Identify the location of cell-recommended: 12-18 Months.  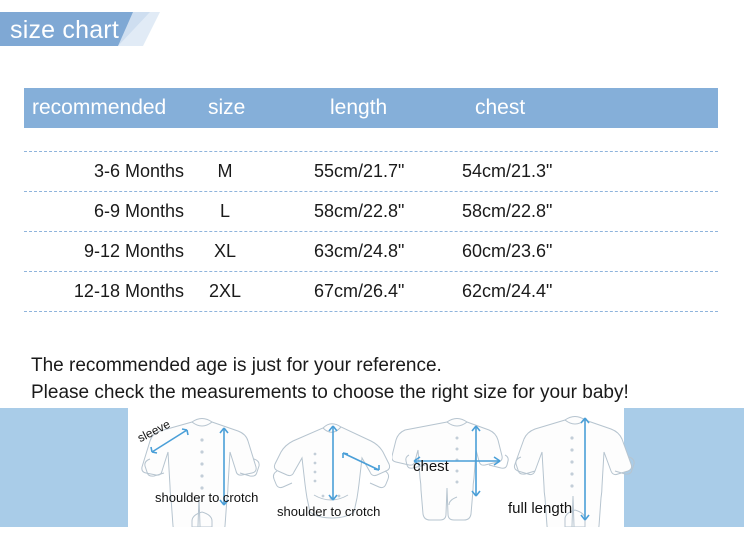
(128, 291).